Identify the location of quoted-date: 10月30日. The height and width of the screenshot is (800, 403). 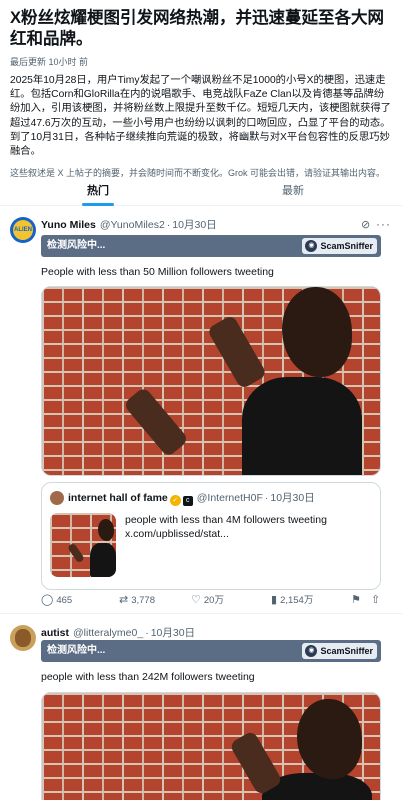
(292, 498).